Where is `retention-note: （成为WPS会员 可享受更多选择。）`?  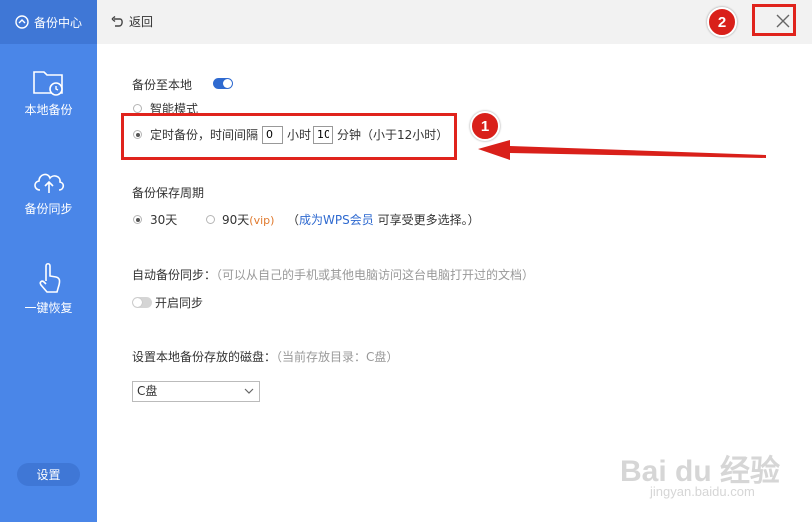
retention-note: （成为WPS会员 可享受更多选择。） is located at coordinates (383, 219).